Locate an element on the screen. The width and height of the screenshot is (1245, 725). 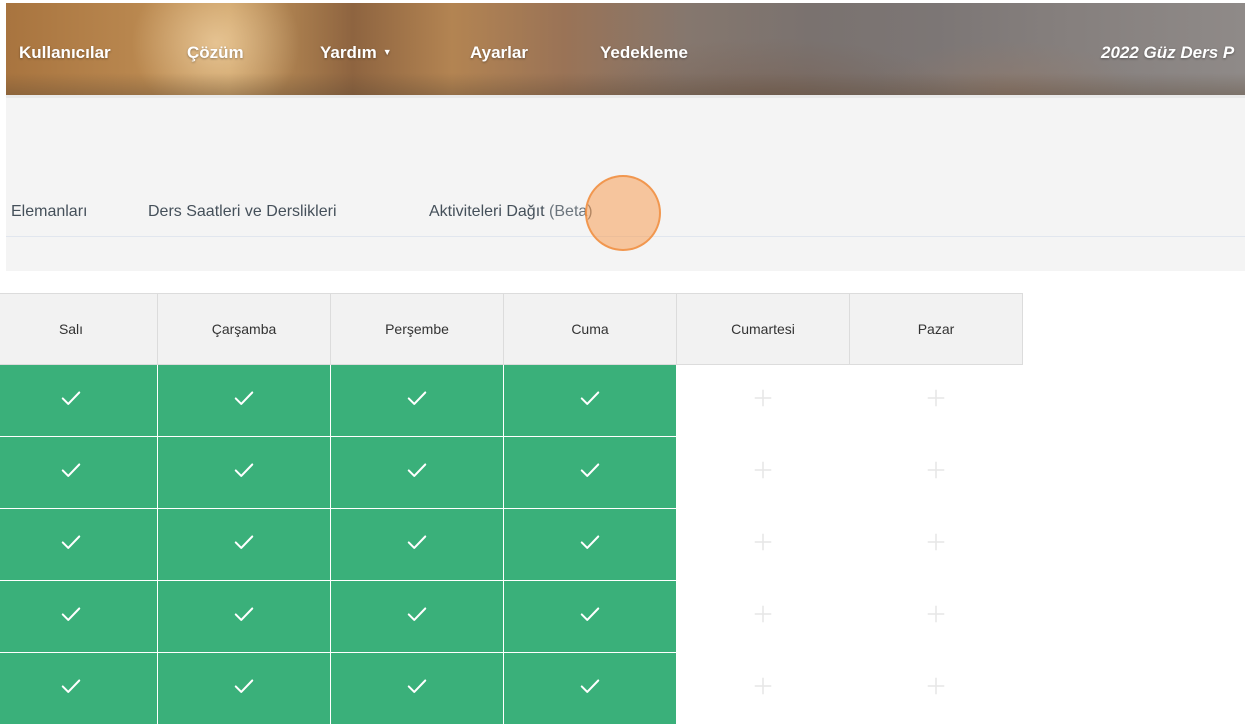
nav-yardim-label: Yardım is located at coordinates (348, 52).